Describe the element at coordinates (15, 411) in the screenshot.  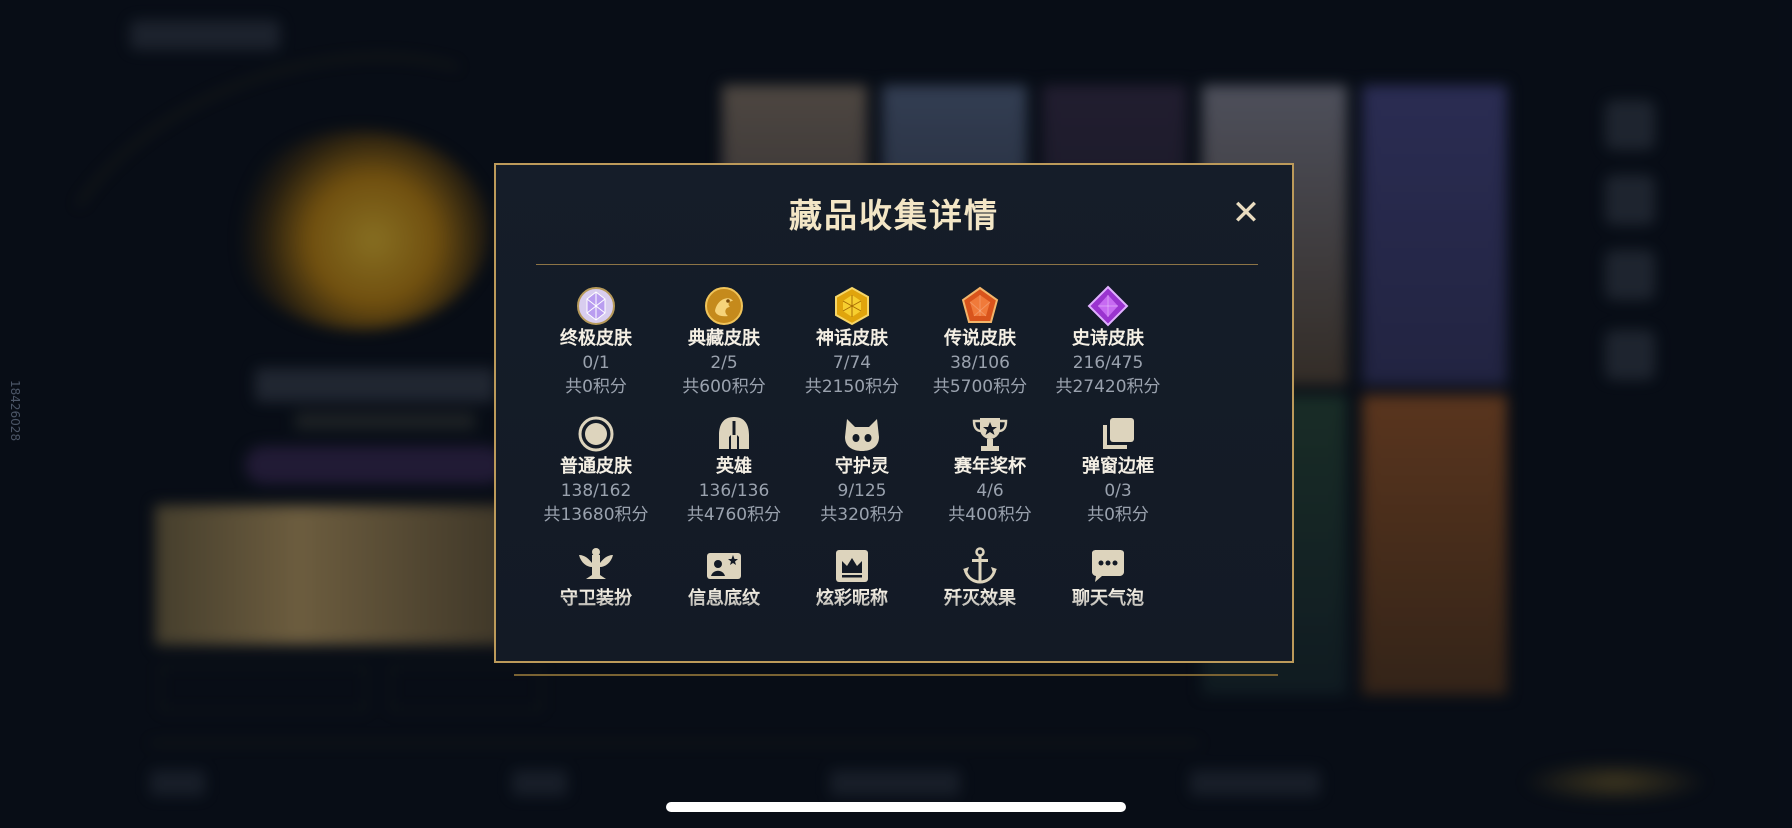
I see `side-id-text: 18426028` at that location.